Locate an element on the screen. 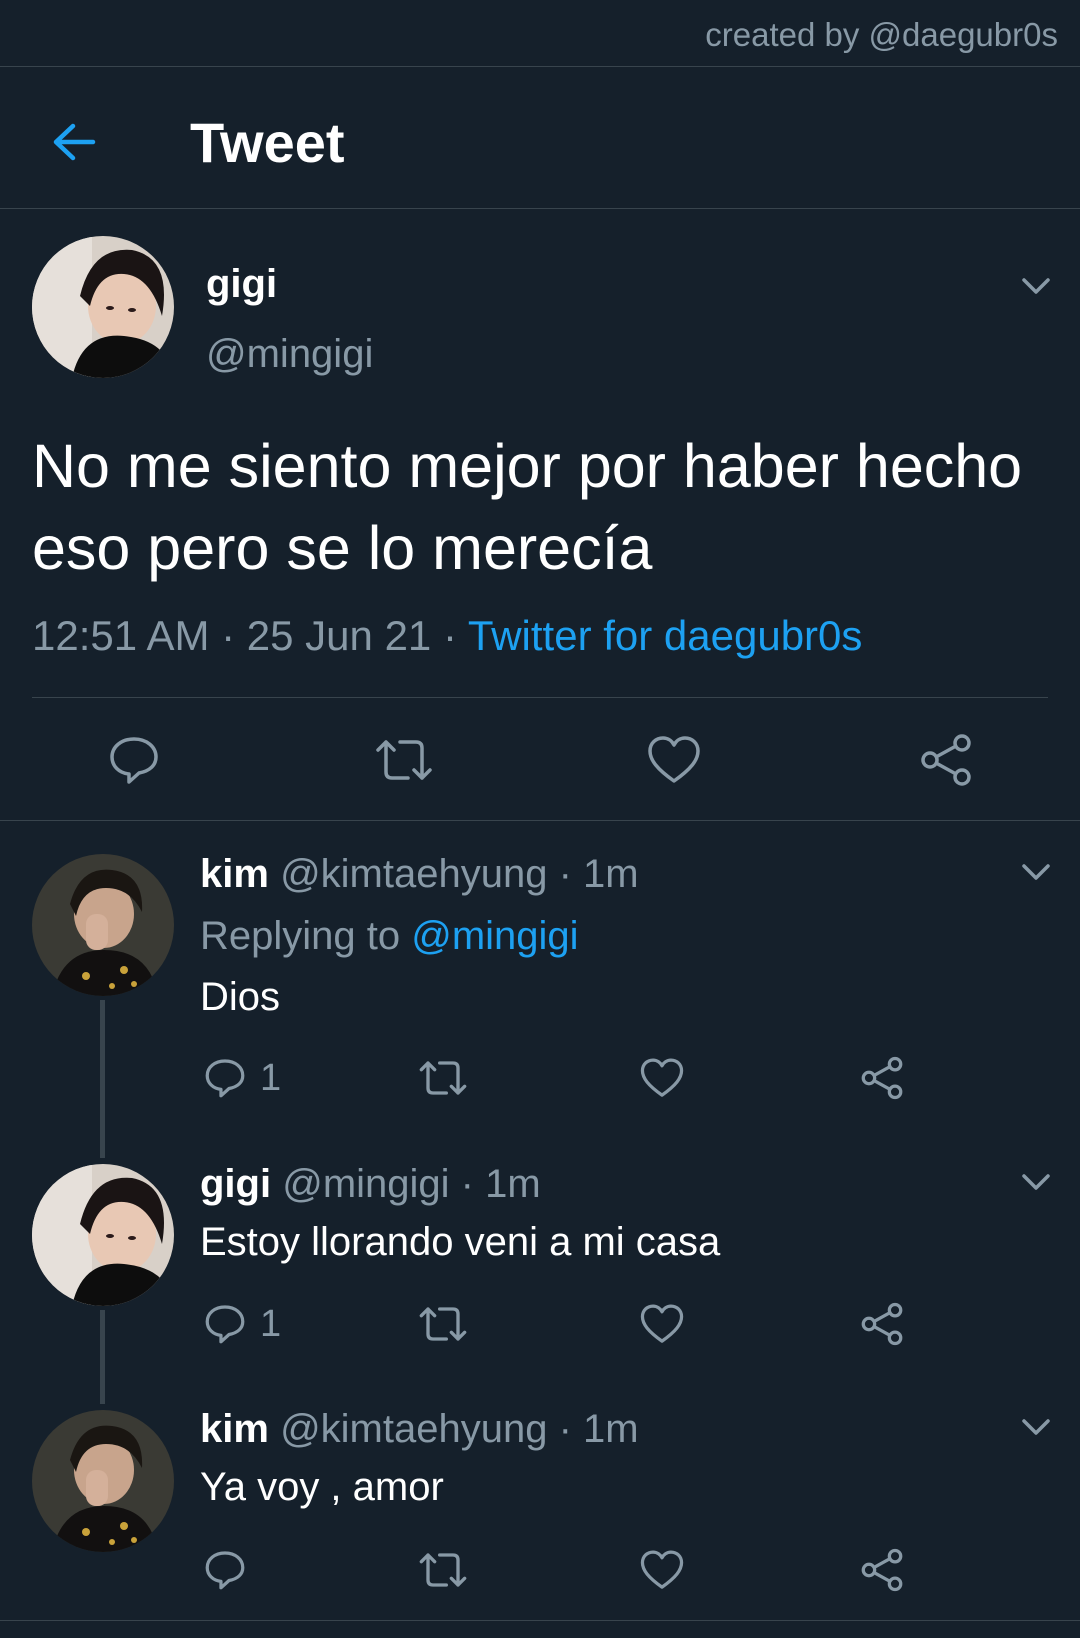 The image size is (1080, 1638). replying-to-label: Replying to is located at coordinates (306, 936).